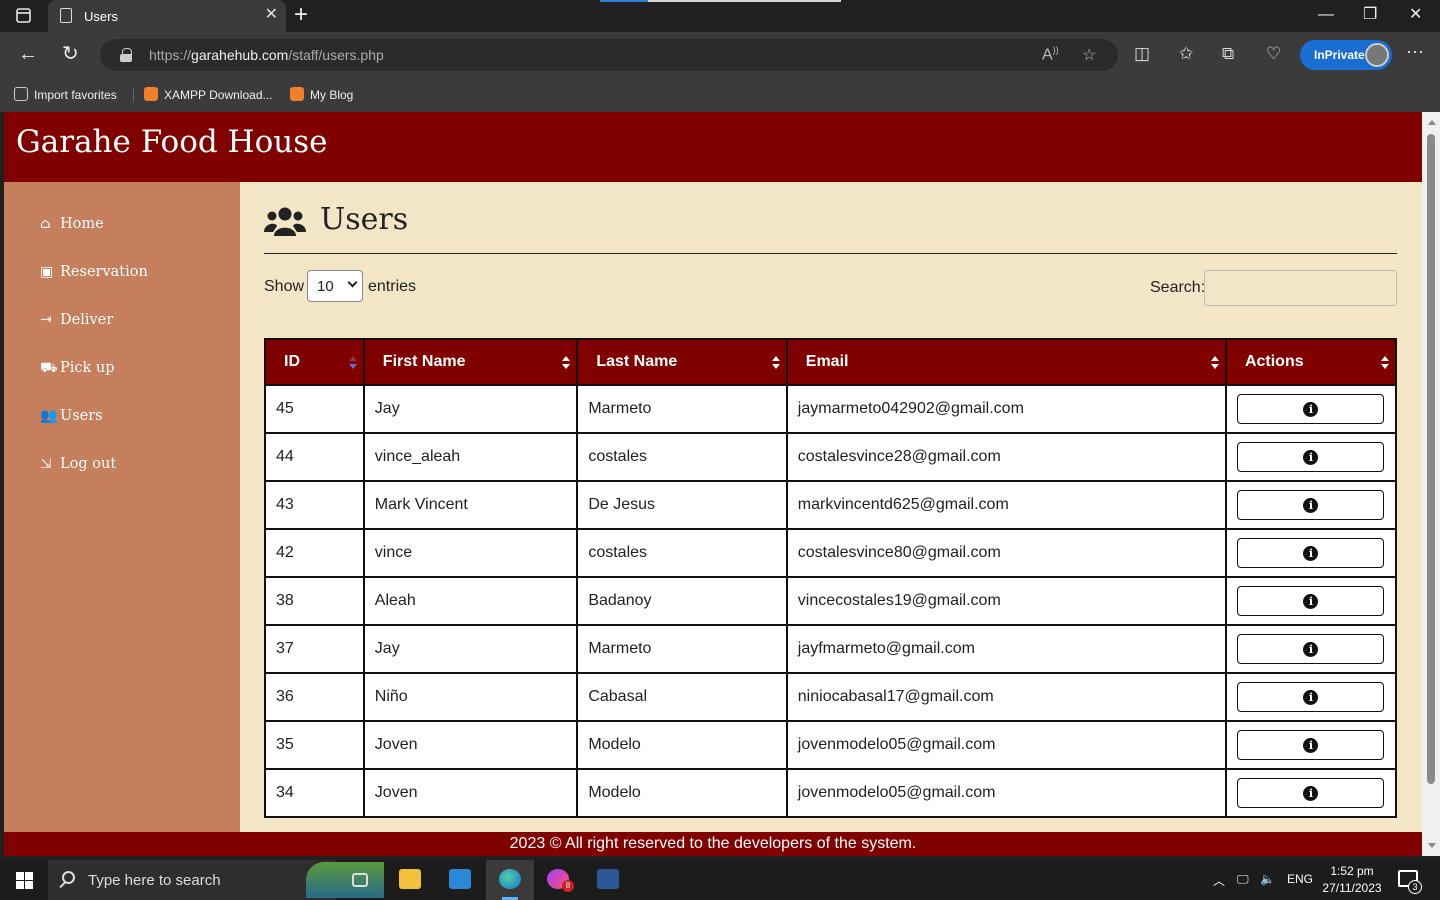 This screenshot has height=900, width=1440. I want to click on table-row: 34 Joven Modelo jovenmodelo05@gmail.com i, so click(831, 793).